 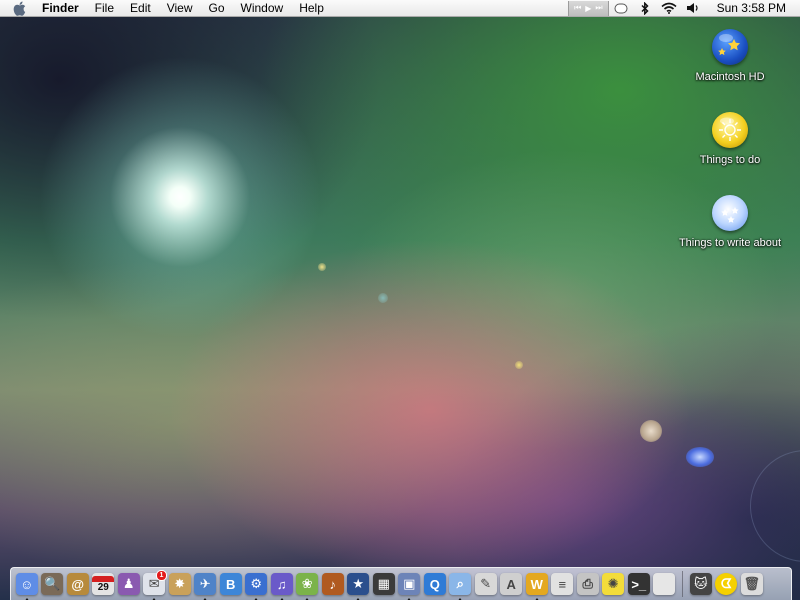 I want to click on ichat-icon: ♟, so click(x=128, y=584).